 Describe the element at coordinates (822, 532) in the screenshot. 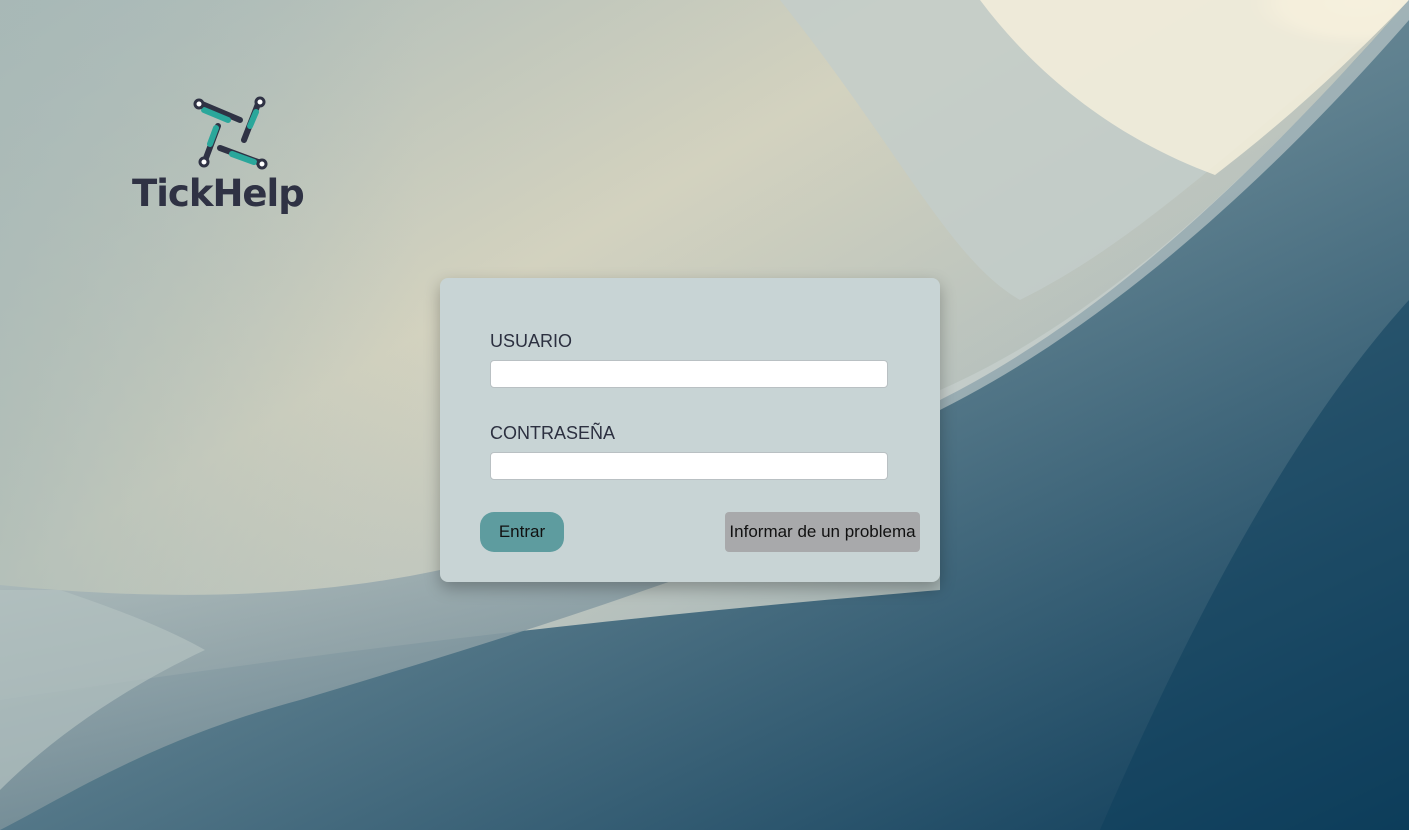

I see `report-problem-button: Informar de un problema` at that location.